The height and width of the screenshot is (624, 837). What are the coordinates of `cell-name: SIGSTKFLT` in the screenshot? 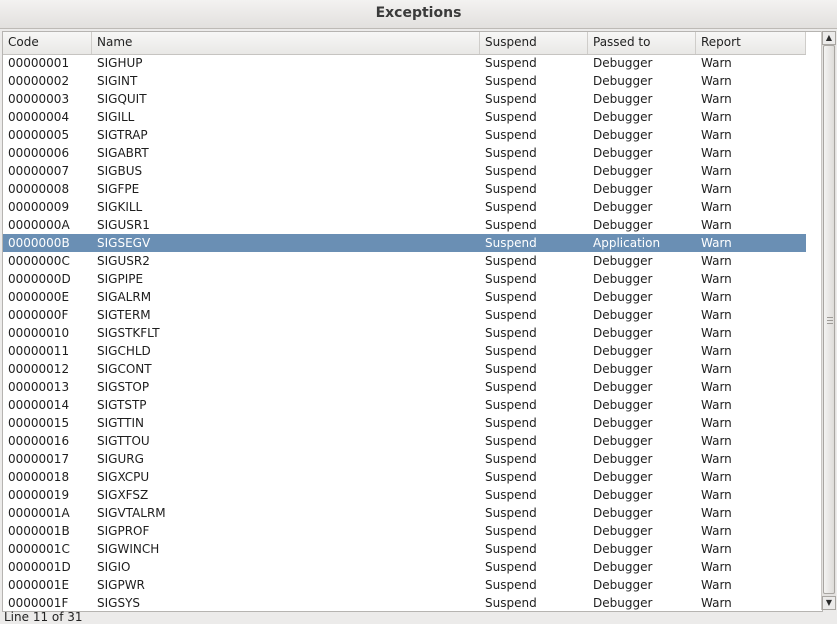 It's located at (128, 333).